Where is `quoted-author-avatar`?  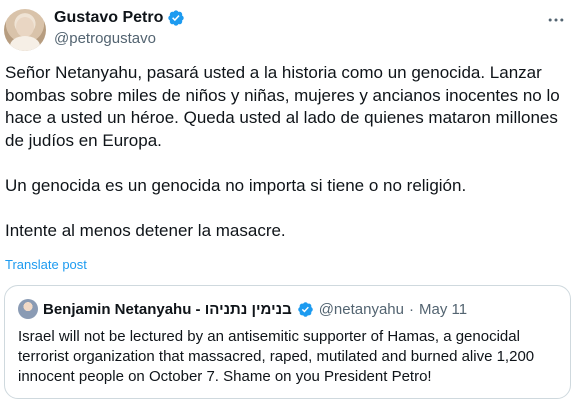
quoted-author-avatar is located at coordinates (28, 309).